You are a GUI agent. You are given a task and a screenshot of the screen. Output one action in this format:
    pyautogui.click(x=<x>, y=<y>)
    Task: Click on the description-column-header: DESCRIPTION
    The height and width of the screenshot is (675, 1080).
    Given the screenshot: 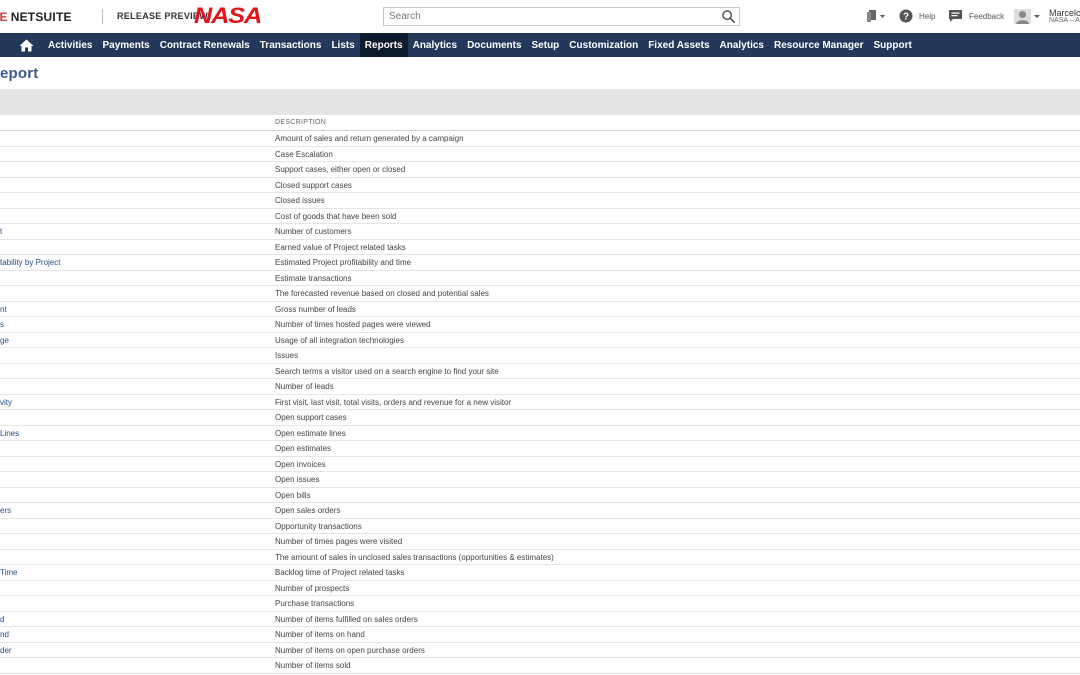 What is the action you would take?
    pyautogui.click(x=300, y=122)
    